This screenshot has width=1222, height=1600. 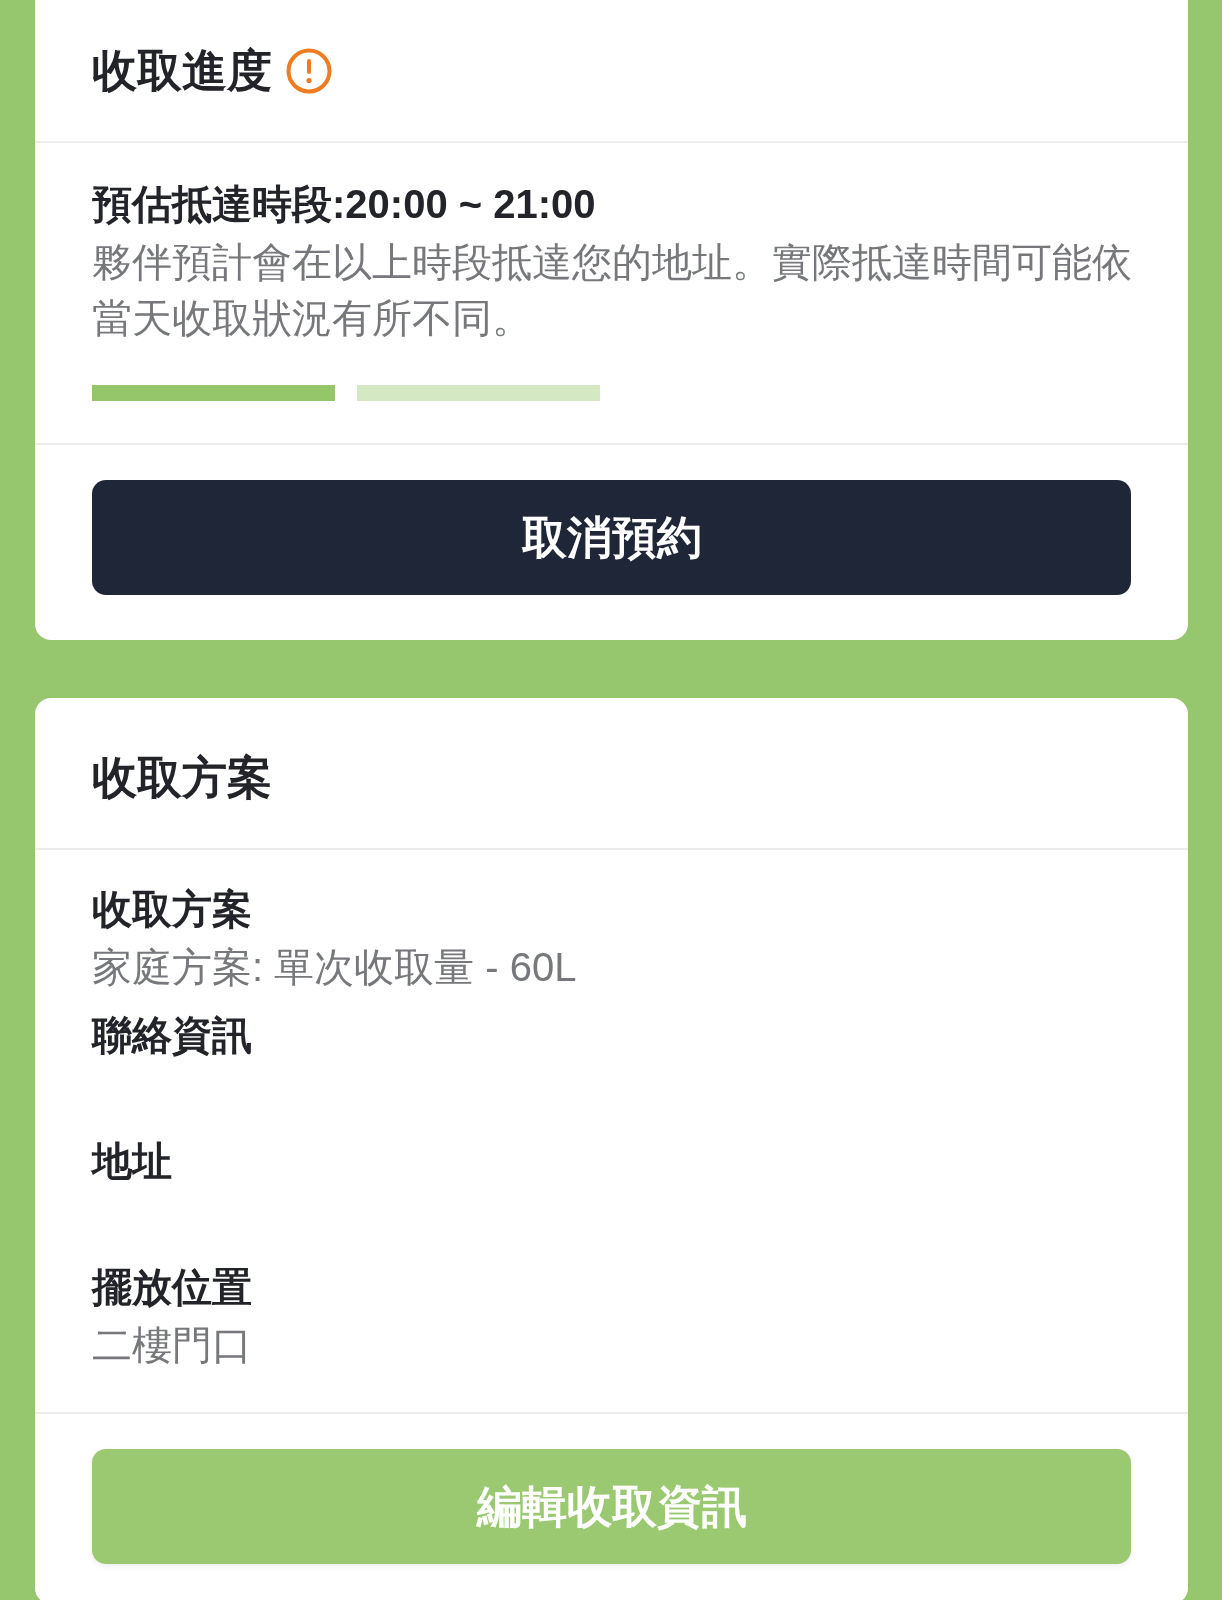 What do you see at coordinates (172, 909) in the screenshot?
I see `field-label: 收取方案` at bounding box center [172, 909].